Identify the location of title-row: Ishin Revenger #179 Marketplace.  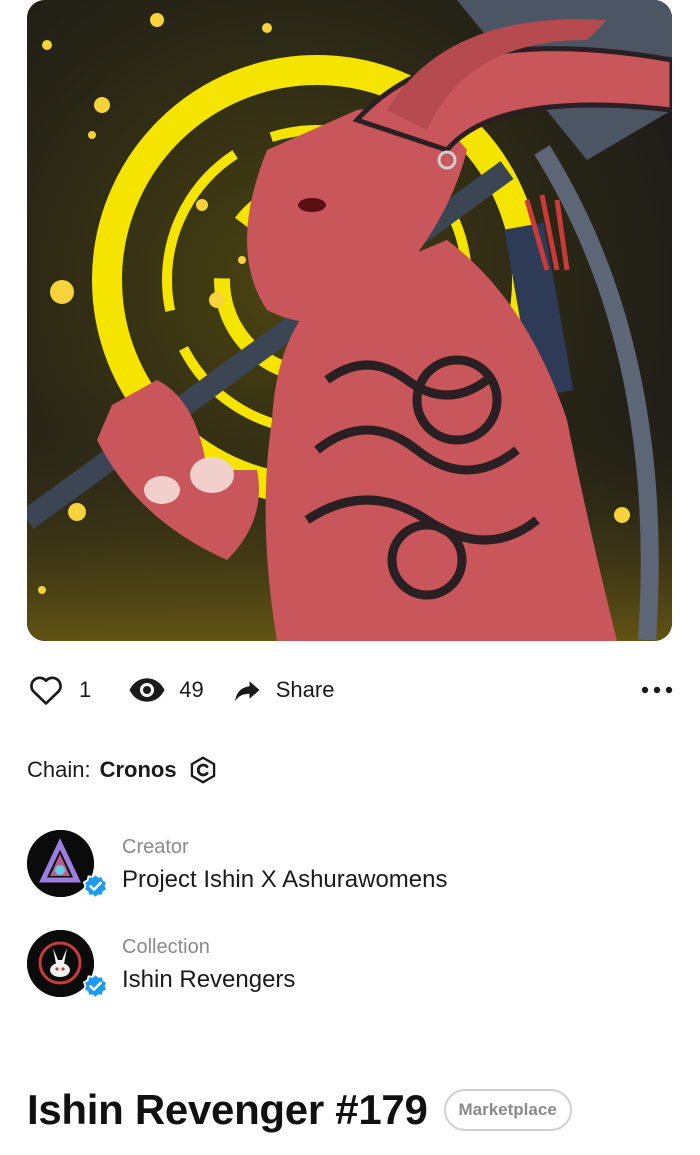
(299, 1110).